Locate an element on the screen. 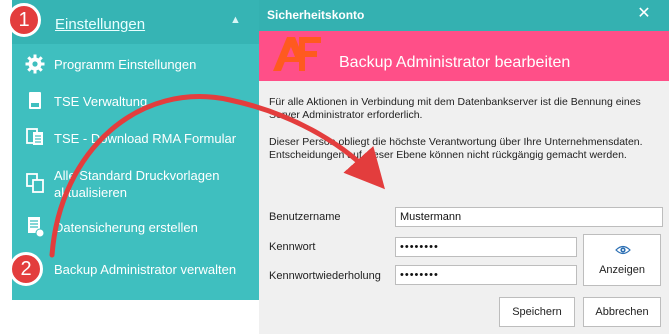 Image resolution: width=669 pixels, height=334 pixels. username-field: Mustermann is located at coordinates (529, 217).